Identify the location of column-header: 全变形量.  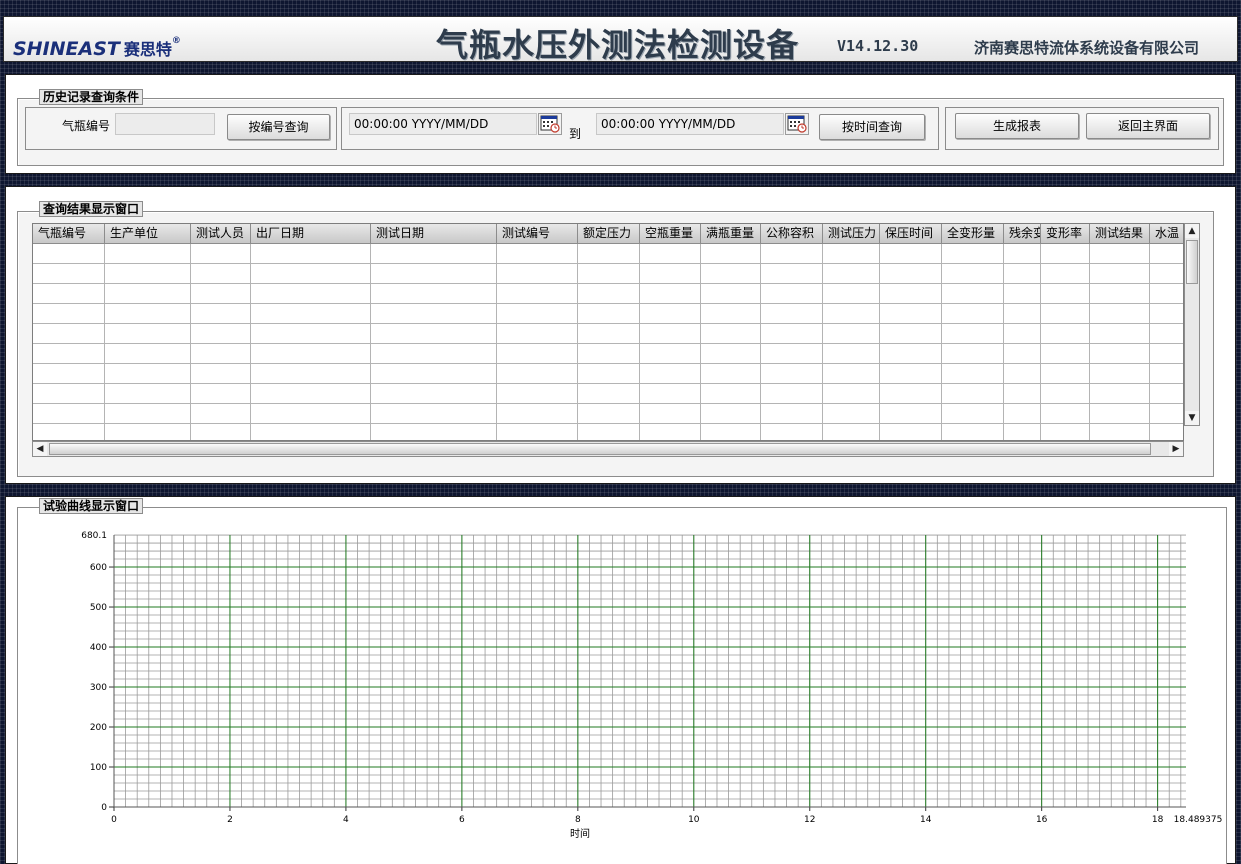
(973, 234).